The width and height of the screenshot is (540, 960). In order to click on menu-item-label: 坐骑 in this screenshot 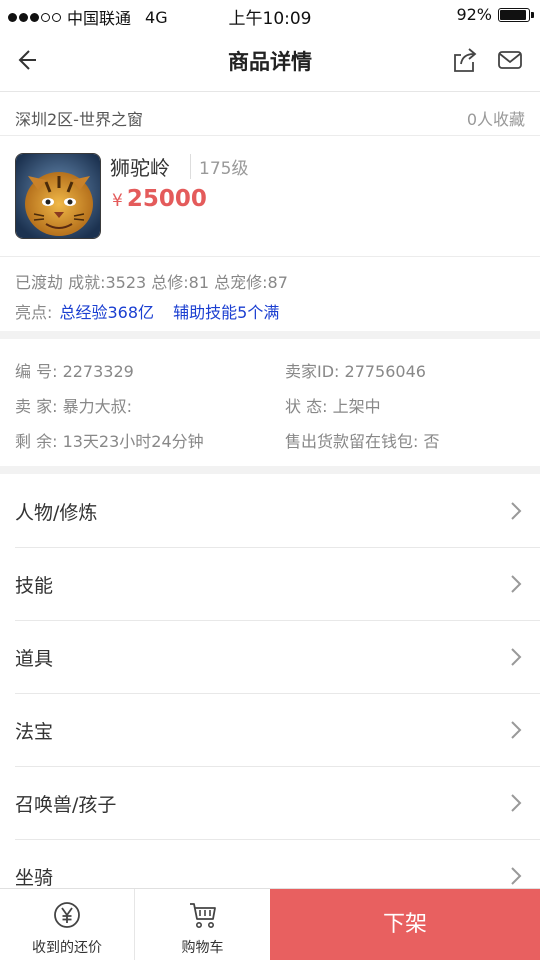, I will do `click(34, 878)`.